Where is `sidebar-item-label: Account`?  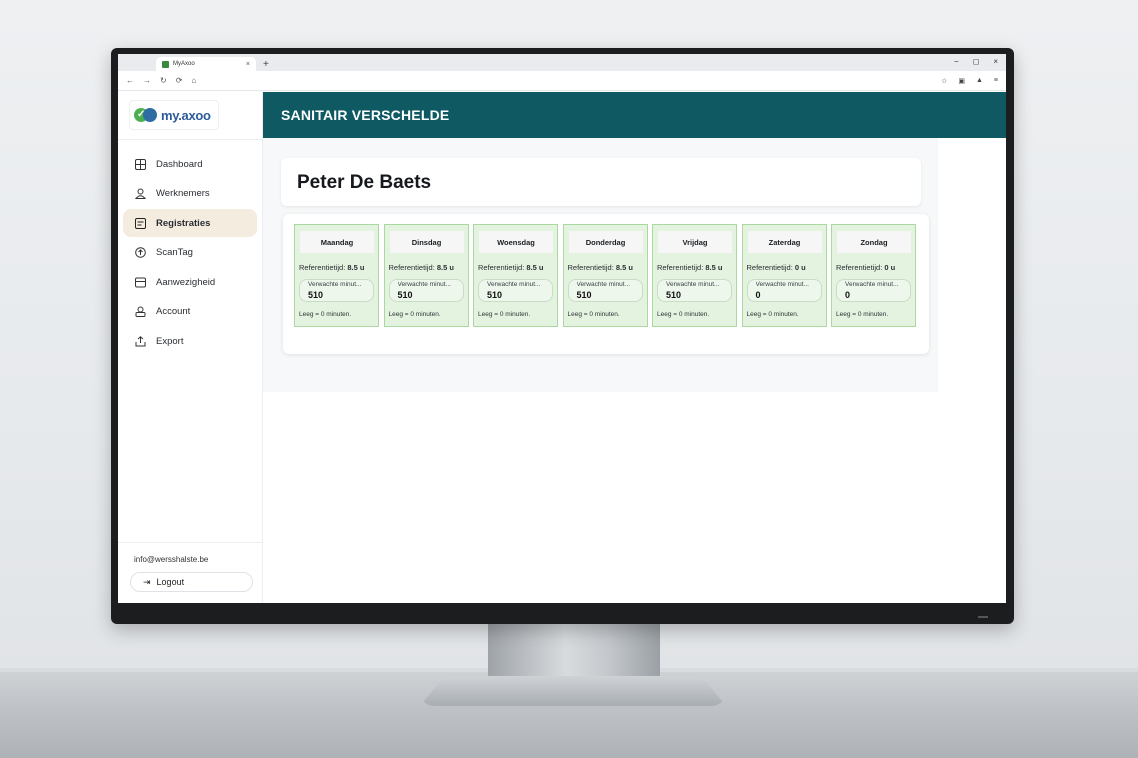
sidebar-item-label: Account is located at coordinates (173, 311).